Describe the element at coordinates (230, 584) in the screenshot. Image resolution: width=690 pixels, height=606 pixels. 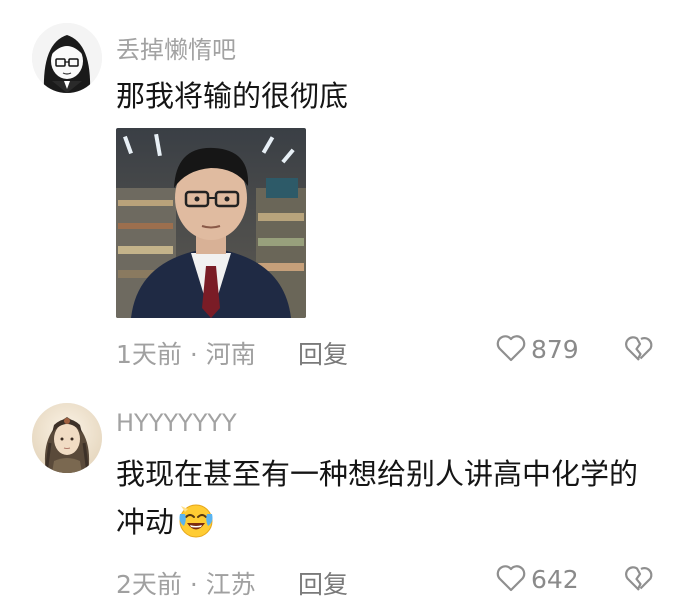
I see `comment-location: 江苏` at that location.